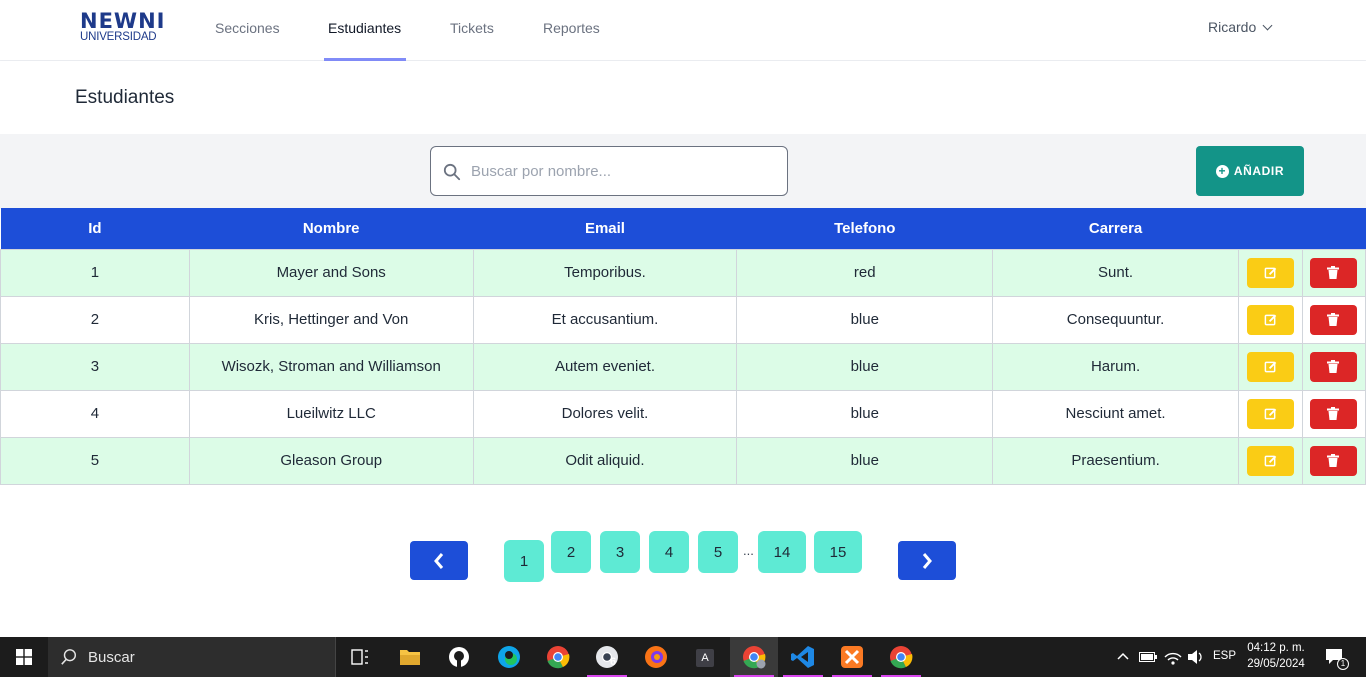 This screenshot has height=677, width=1366. I want to click on add-student-button: + AÑADIR, so click(1250, 171).